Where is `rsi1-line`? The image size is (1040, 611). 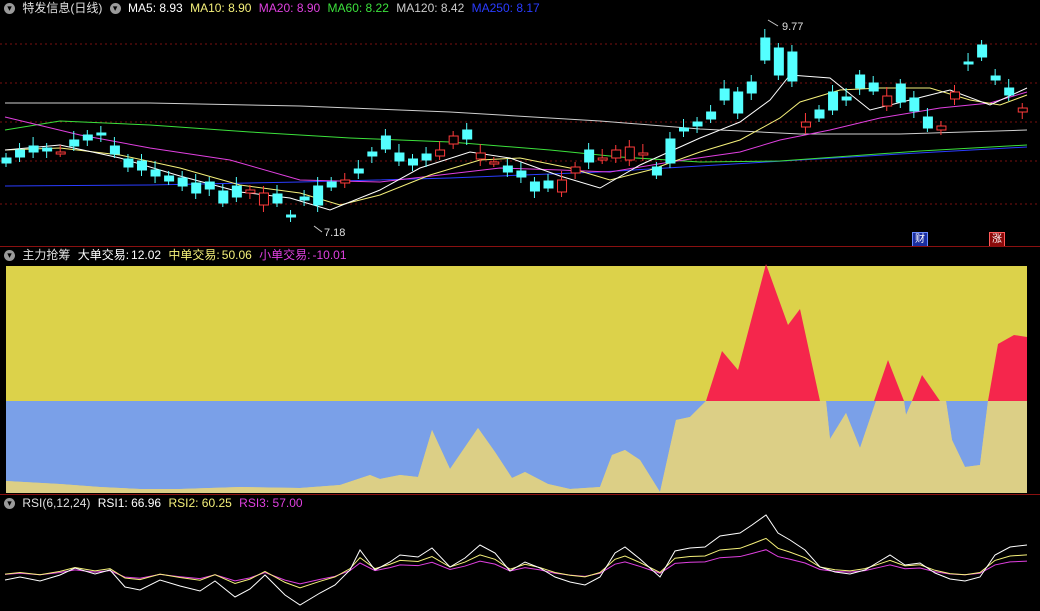 rsi1-line is located at coordinates (516, 560).